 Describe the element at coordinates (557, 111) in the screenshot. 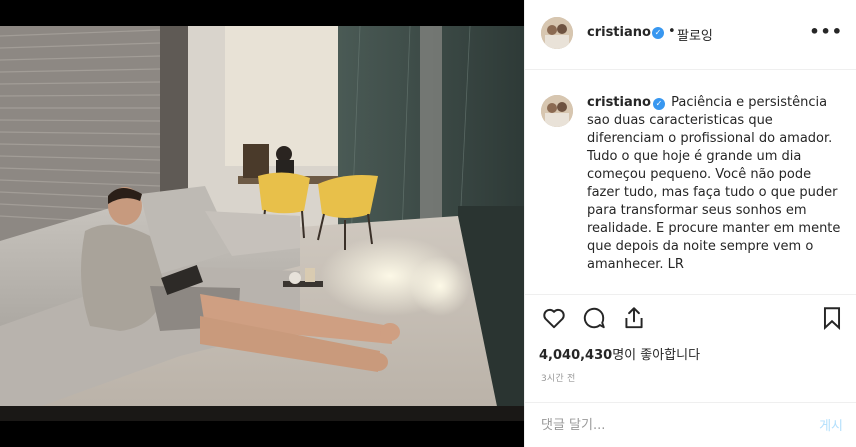

I see `caption-avatar` at that location.